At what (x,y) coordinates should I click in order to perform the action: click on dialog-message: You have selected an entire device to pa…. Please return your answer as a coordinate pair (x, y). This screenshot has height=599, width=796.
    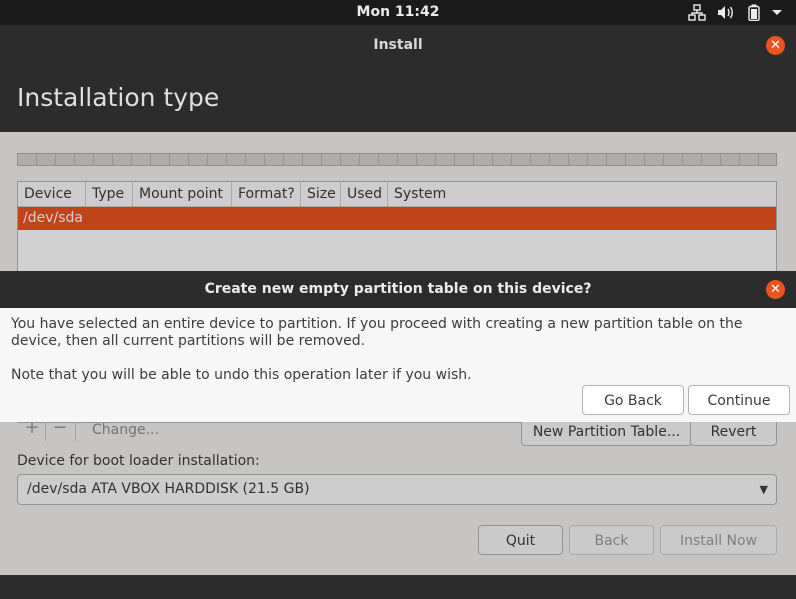
    Looking at the image, I should click on (377, 332).